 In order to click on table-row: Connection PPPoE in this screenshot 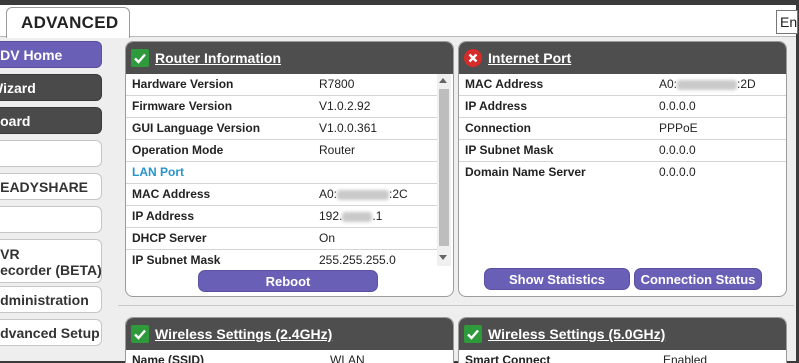, I will do `click(622, 129)`.